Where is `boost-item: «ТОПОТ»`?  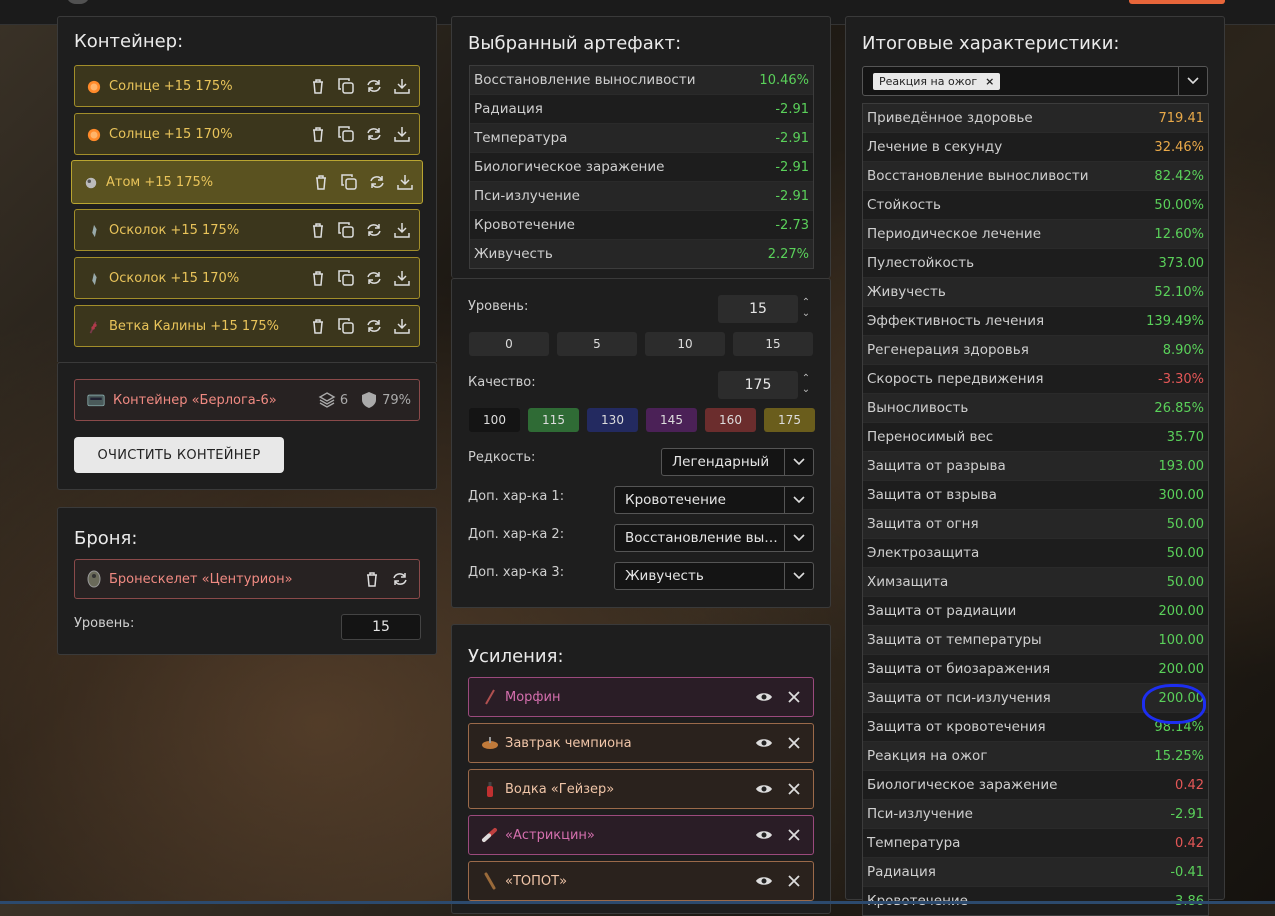
boost-item: «ТОПОТ» is located at coordinates (641, 881).